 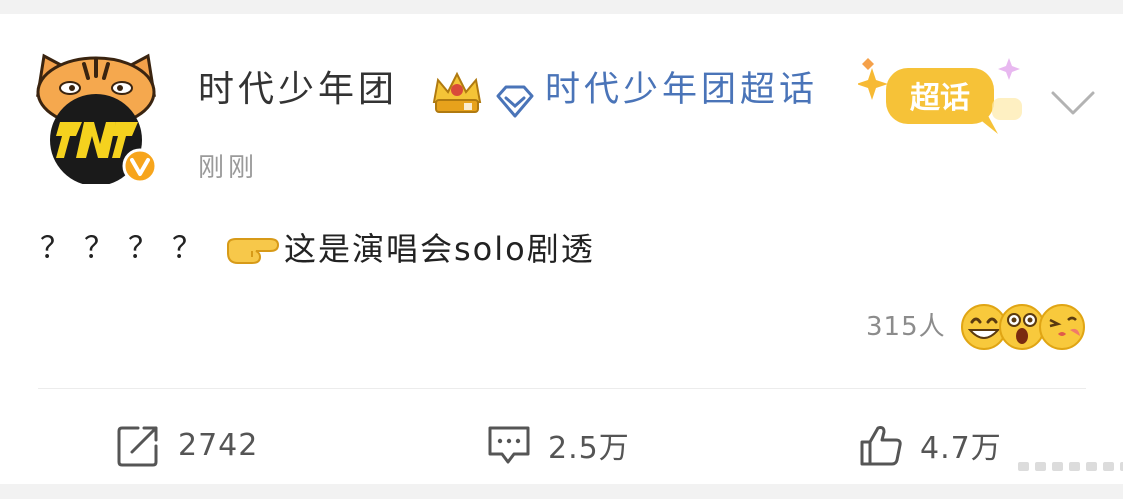 What do you see at coordinates (961, 448) in the screenshot?
I see `like-count: 4.7万` at bounding box center [961, 448].